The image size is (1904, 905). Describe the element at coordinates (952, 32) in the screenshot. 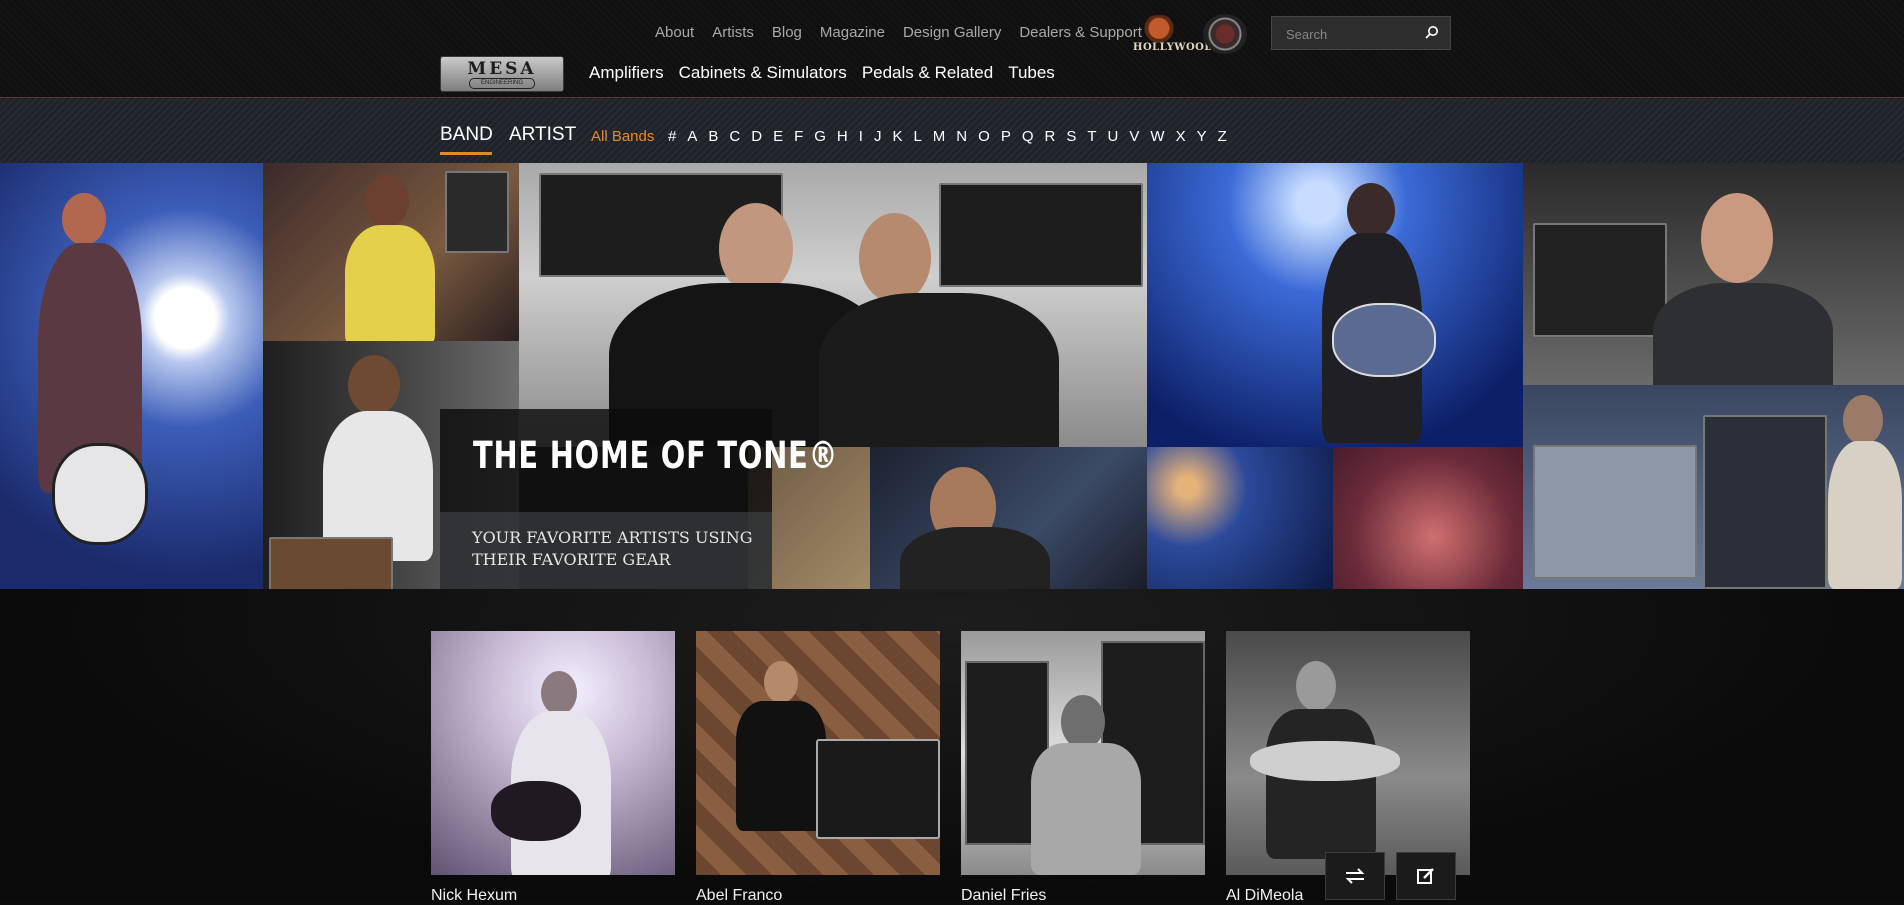

I see `nav-design-gallery-link: Design Gallery` at that location.